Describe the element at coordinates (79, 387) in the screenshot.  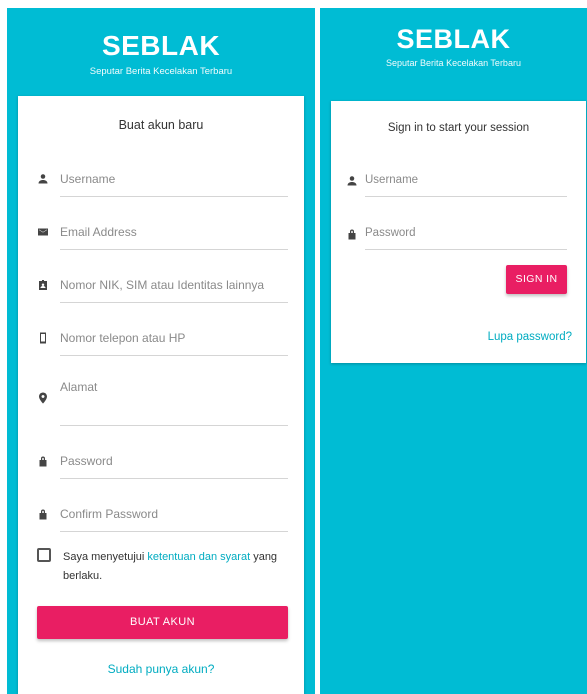
I see `address-placeholder: Alamat` at that location.